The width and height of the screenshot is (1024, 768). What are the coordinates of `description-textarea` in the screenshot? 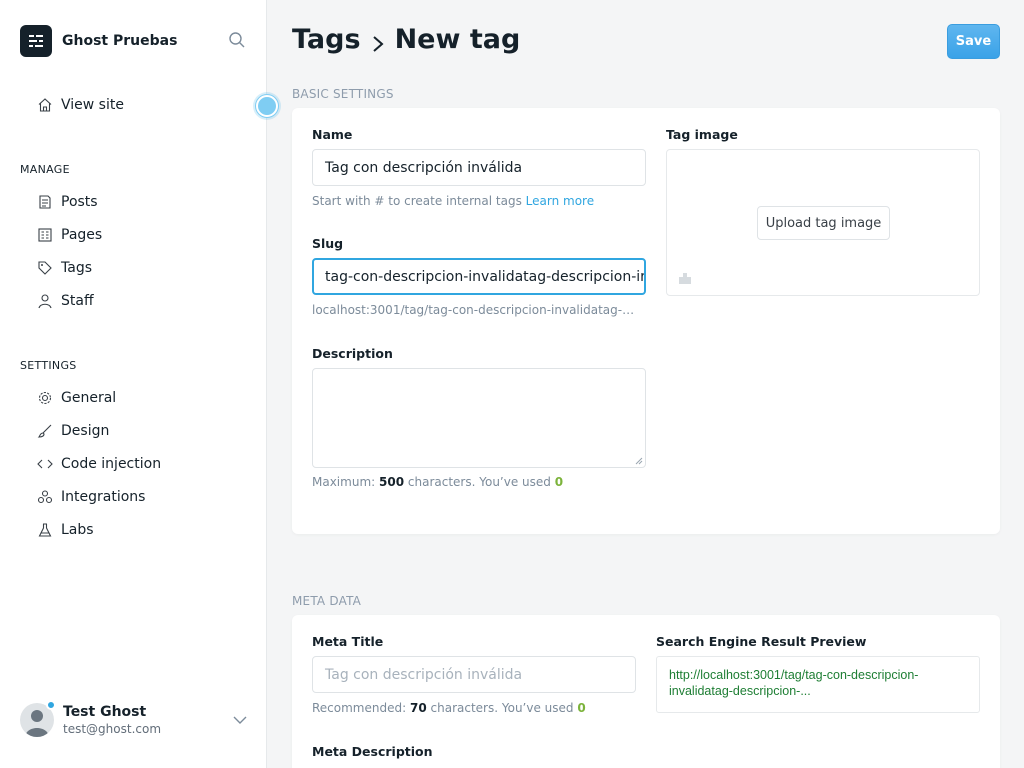 It's located at (479, 418).